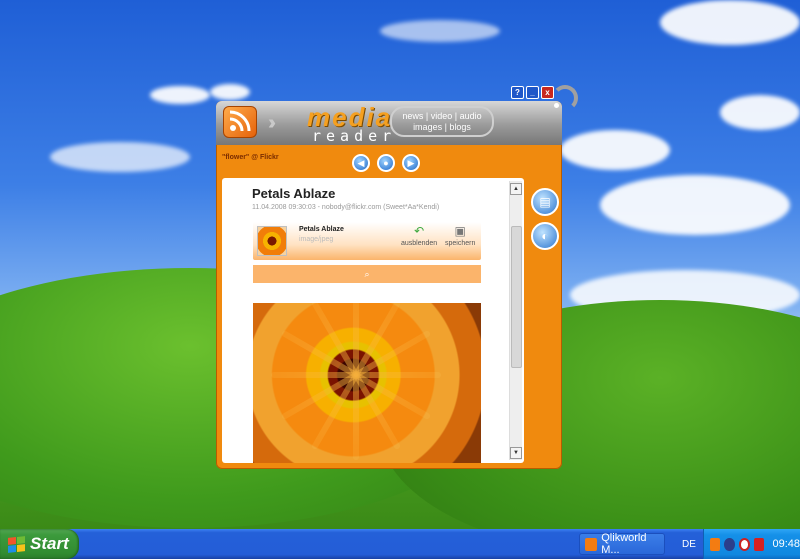  Describe the element at coordinates (316, 239) in the screenshot. I see `attachment-type: image/jpeg` at that location.